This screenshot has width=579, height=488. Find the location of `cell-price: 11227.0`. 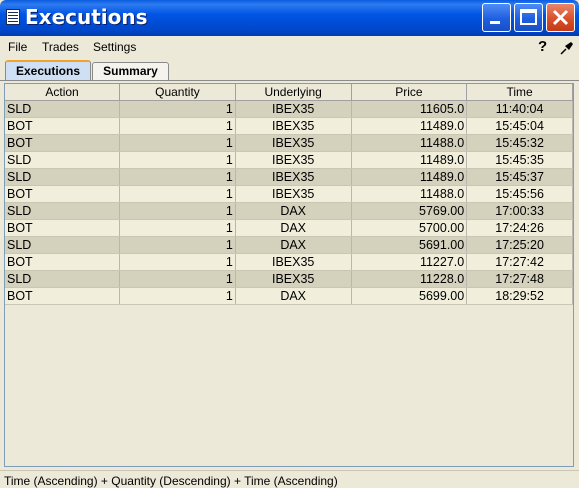

cell-price: 11227.0 is located at coordinates (409, 262).